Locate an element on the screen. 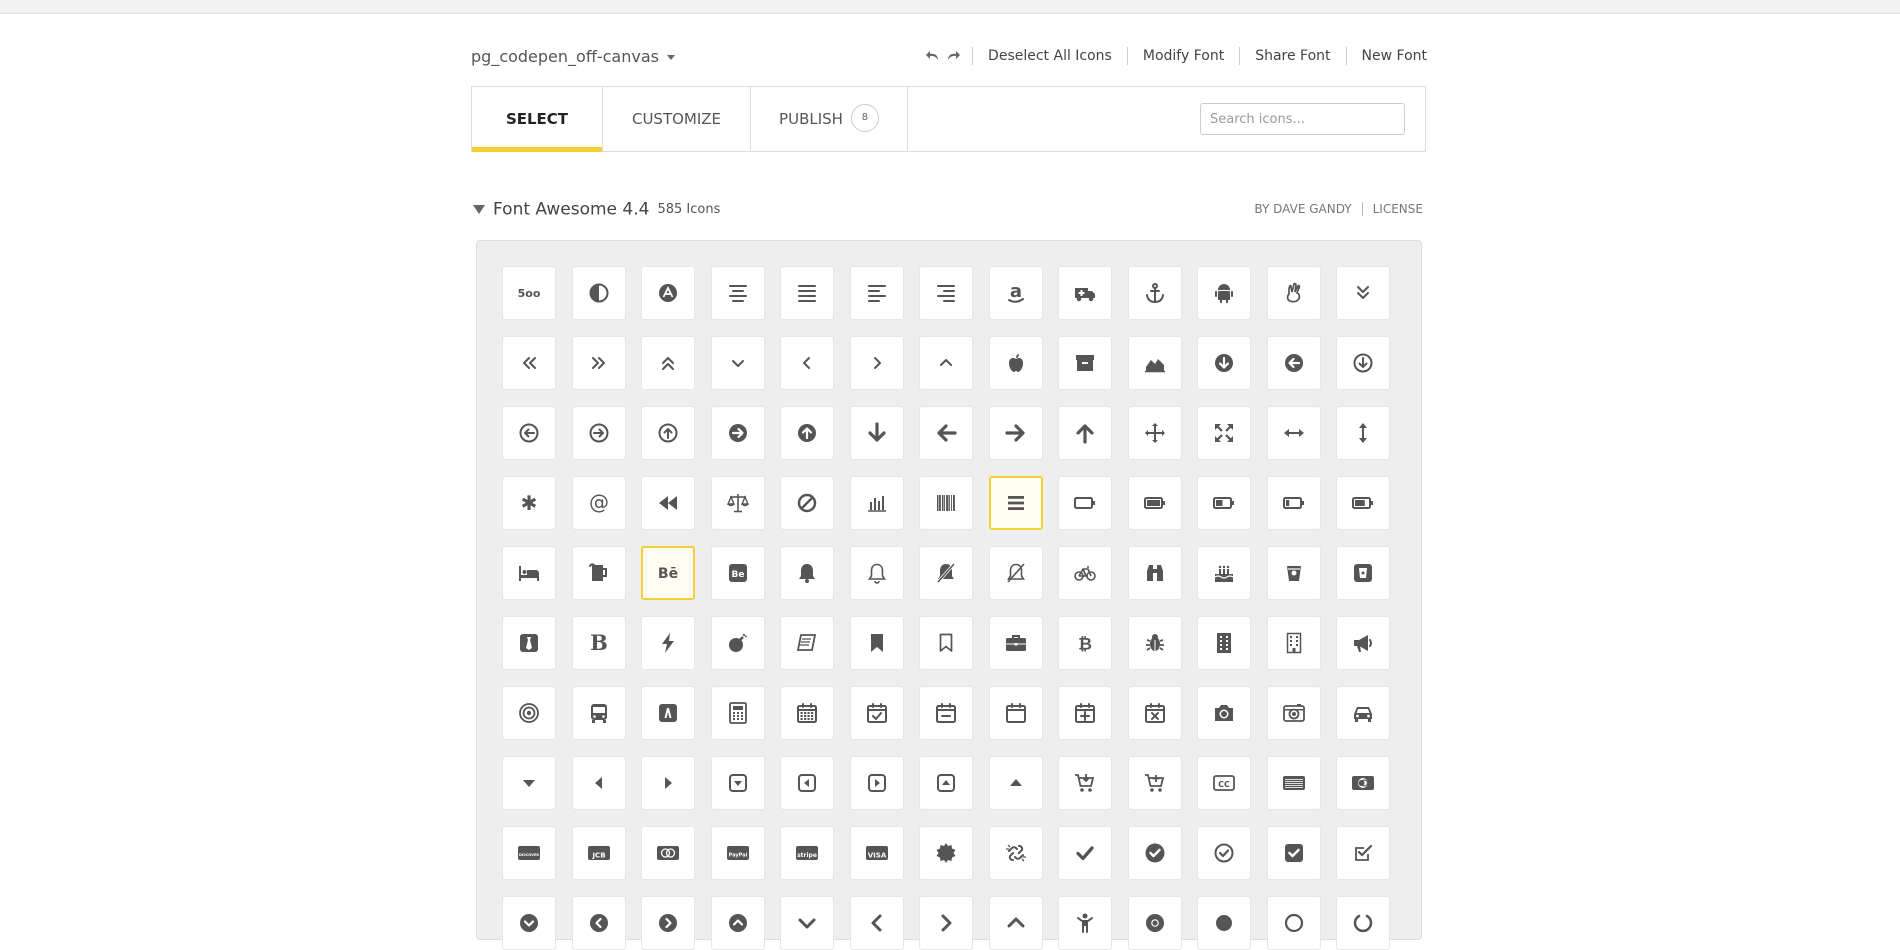  icon-tile: ₿ is located at coordinates (1085, 643).